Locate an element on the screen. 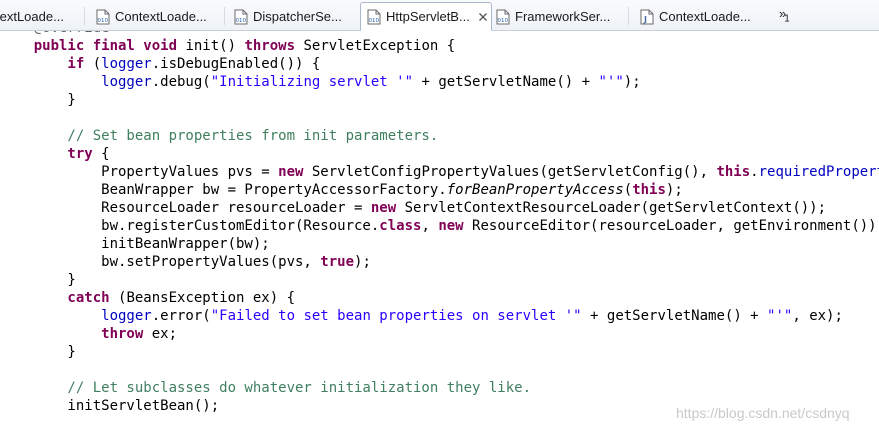 The image size is (879, 435). code-token: initServletBean(); is located at coordinates (110, 406).